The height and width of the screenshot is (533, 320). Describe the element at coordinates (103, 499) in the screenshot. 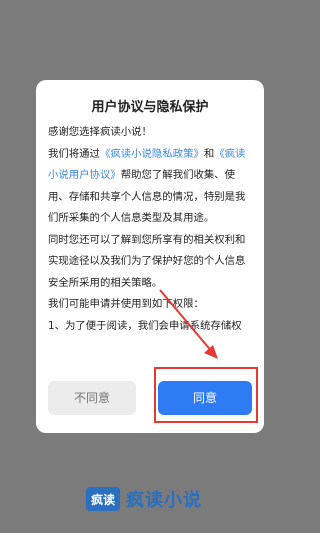

I see `app-logo: 疯读` at that location.